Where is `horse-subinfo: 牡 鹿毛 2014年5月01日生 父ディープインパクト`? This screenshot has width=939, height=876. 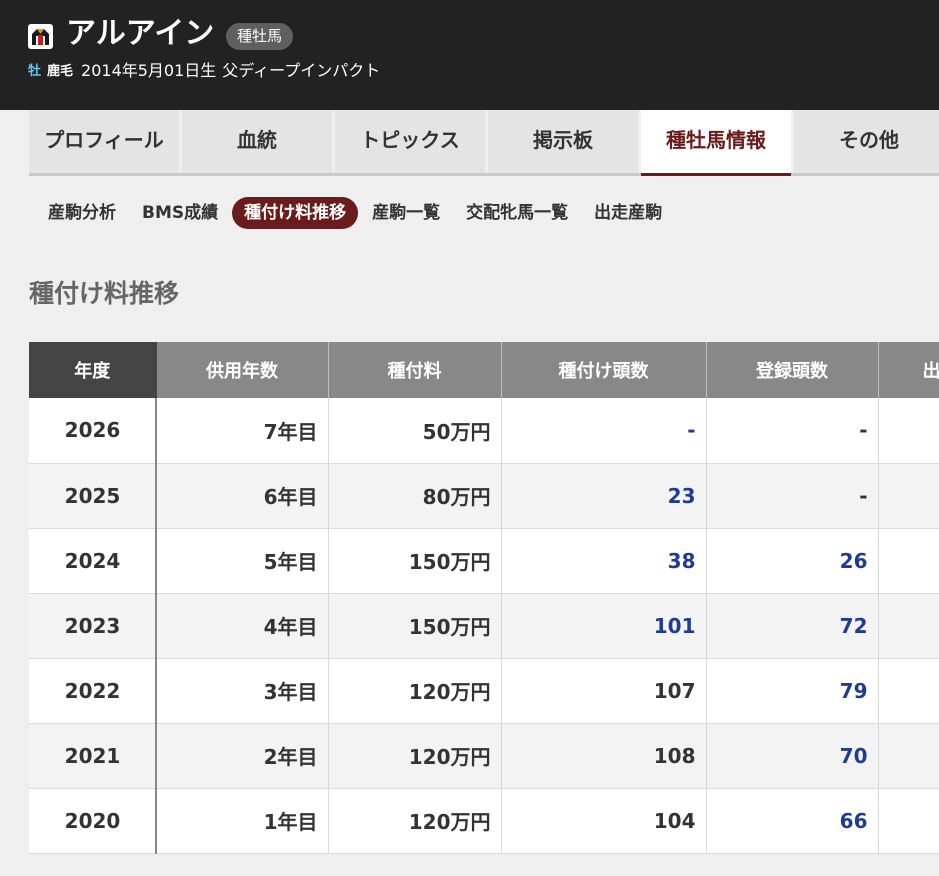
horse-subinfo: 牡 鹿毛 2014年5月01日生 父ディープインパクト is located at coordinates (204, 69).